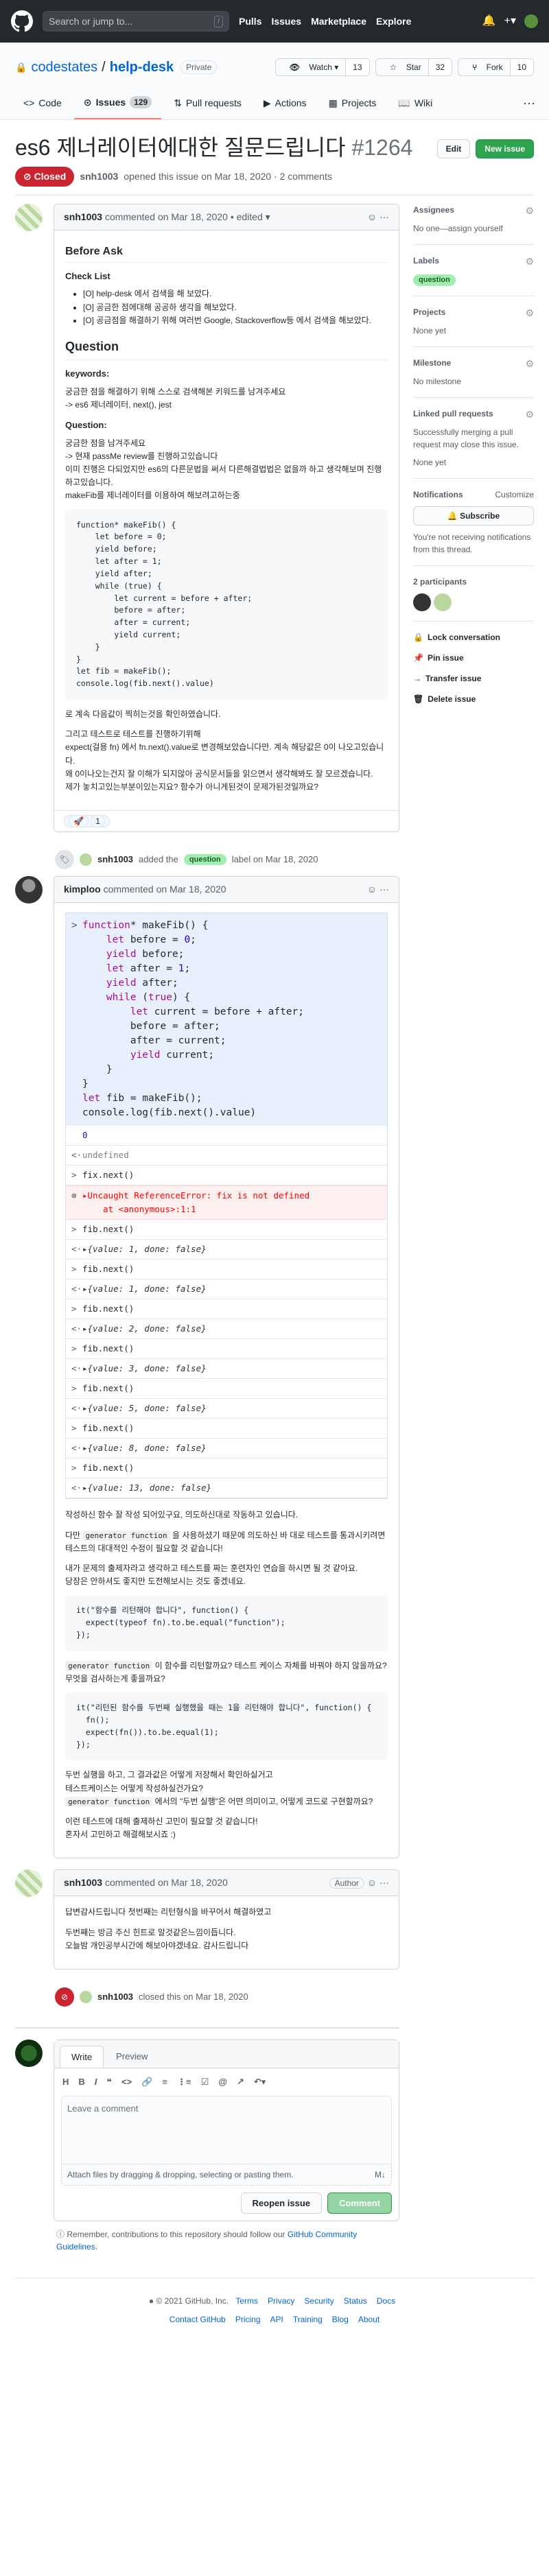 Image resolution: width=549 pixels, height=2576 pixels. What do you see at coordinates (437, 381) in the screenshot?
I see `milestone-value: No milestone` at bounding box center [437, 381].